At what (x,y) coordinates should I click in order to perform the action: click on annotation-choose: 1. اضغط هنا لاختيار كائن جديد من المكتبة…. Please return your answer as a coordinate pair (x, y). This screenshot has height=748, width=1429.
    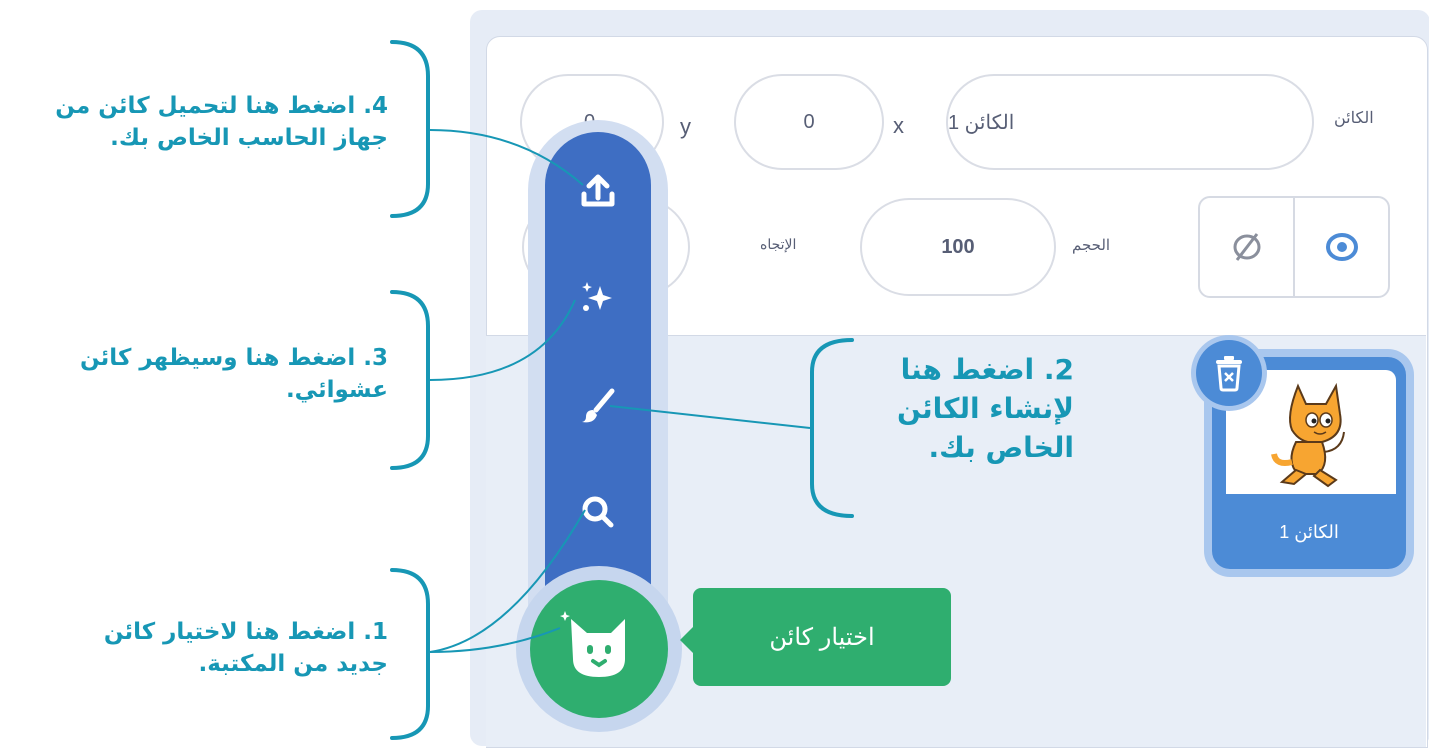
    Looking at the image, I should click on (245, 648).